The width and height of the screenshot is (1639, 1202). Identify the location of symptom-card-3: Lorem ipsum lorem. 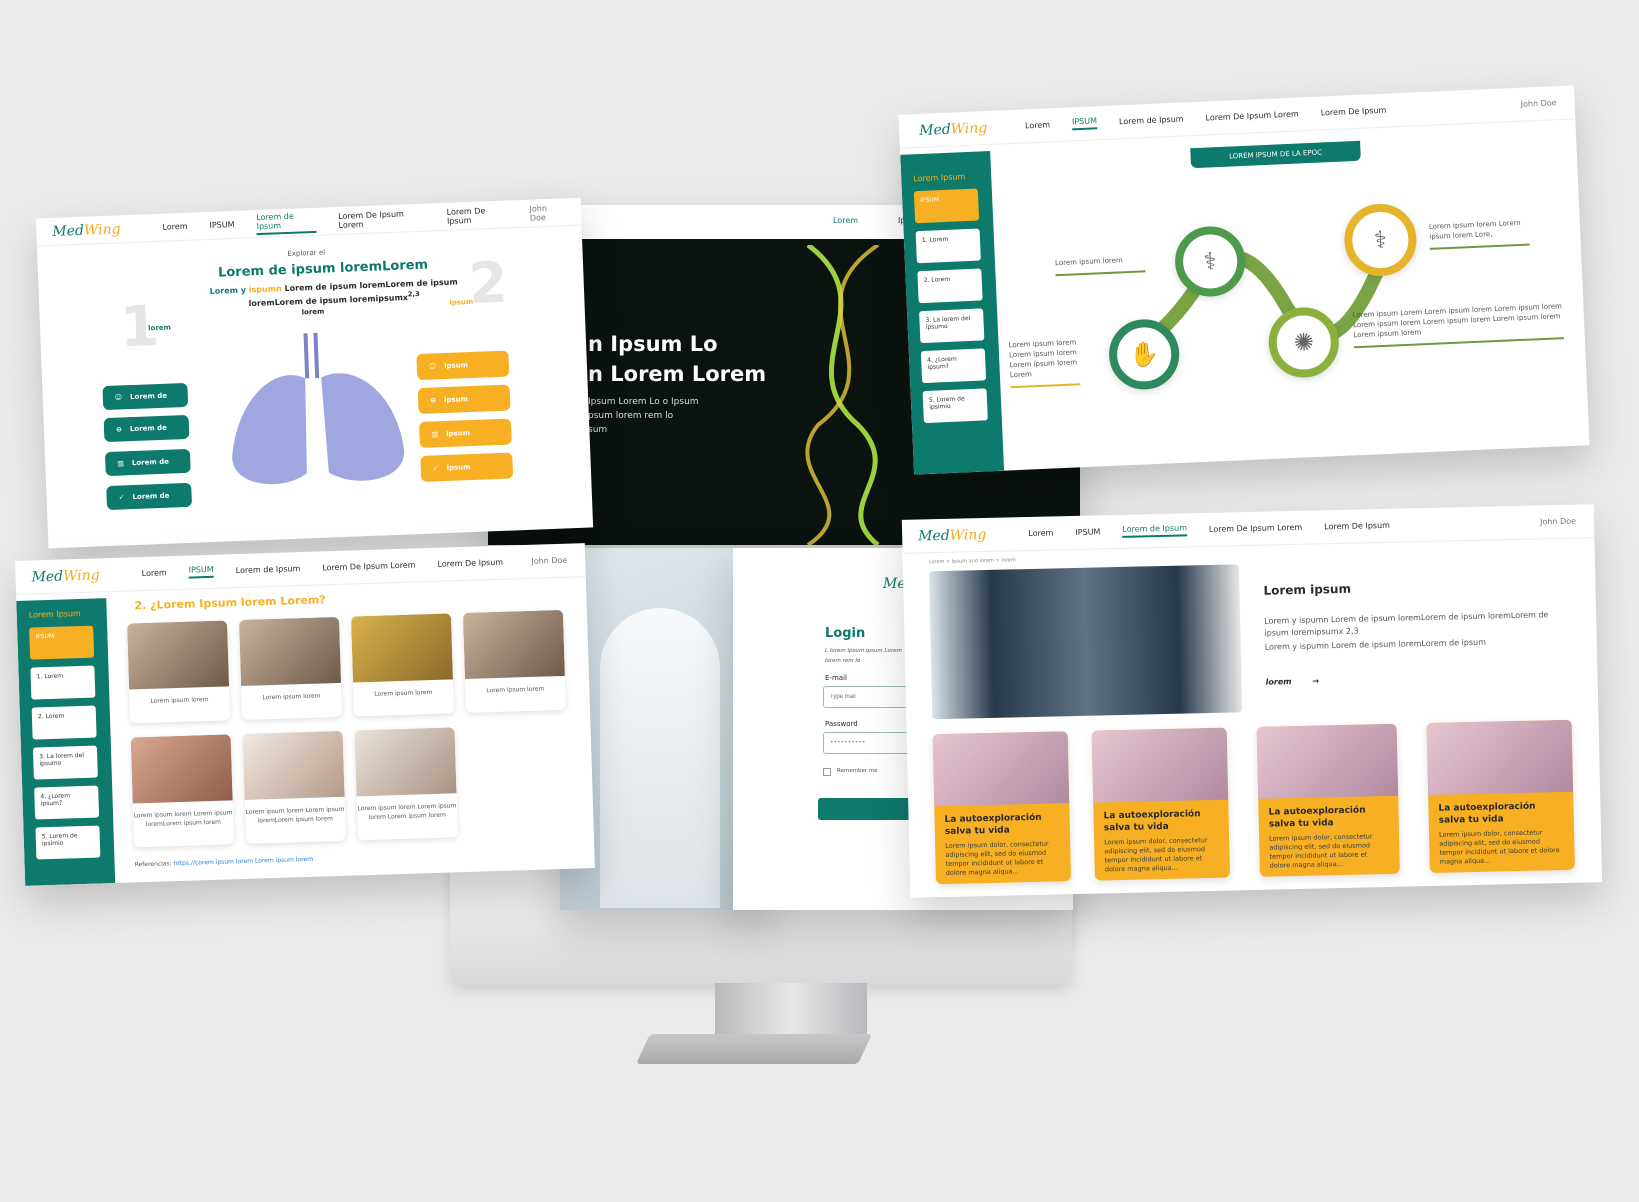
(402, 665).